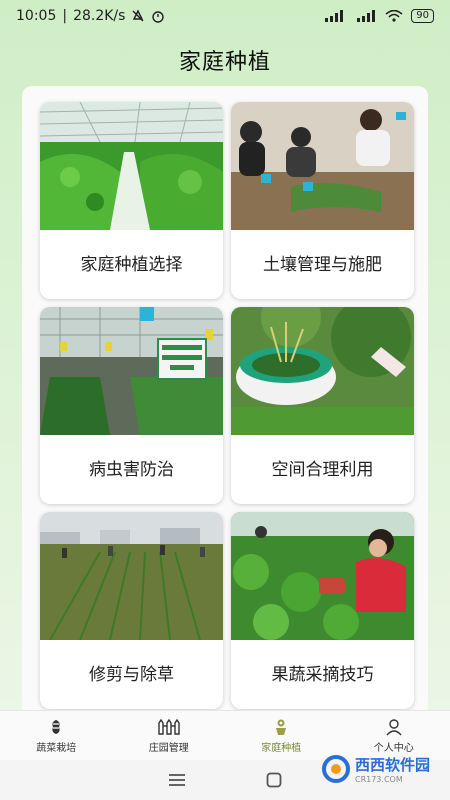 The image size is (450, 800). I want to click on nav-vegetable-cultivation: 蔬菜栽培, so click(56, 736).